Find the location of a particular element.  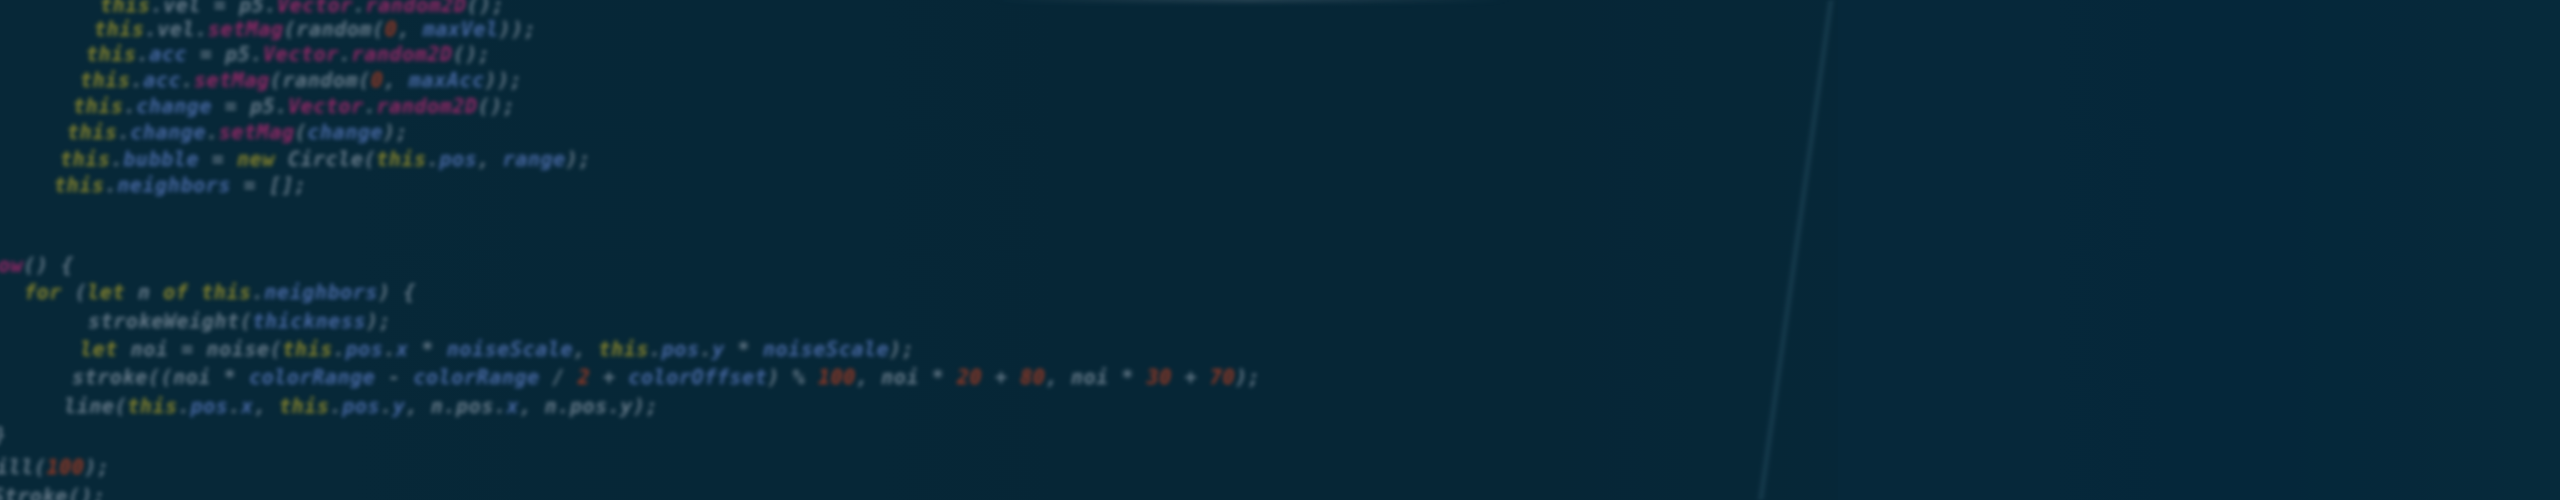

code-token: 2 is located at coordinates (584, 377).